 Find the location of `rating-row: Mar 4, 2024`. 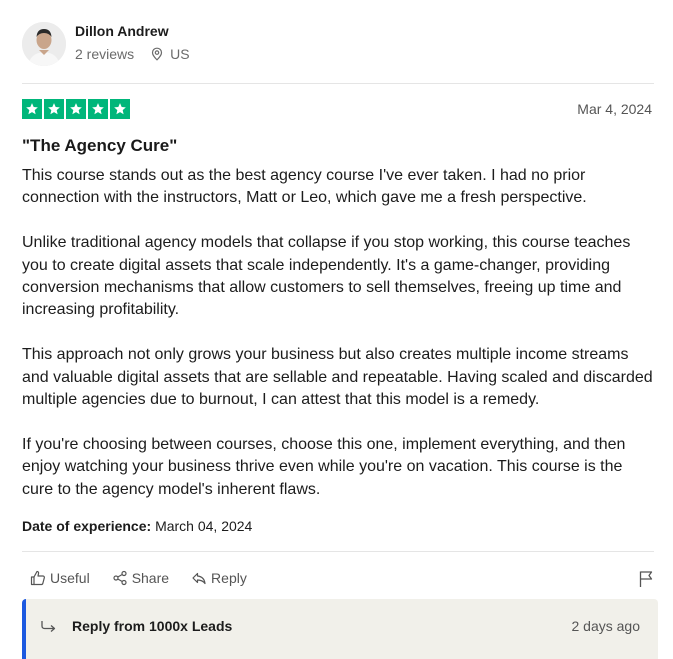

rating-row: Mar 4, 2024 is located at coordinates (338, 109).